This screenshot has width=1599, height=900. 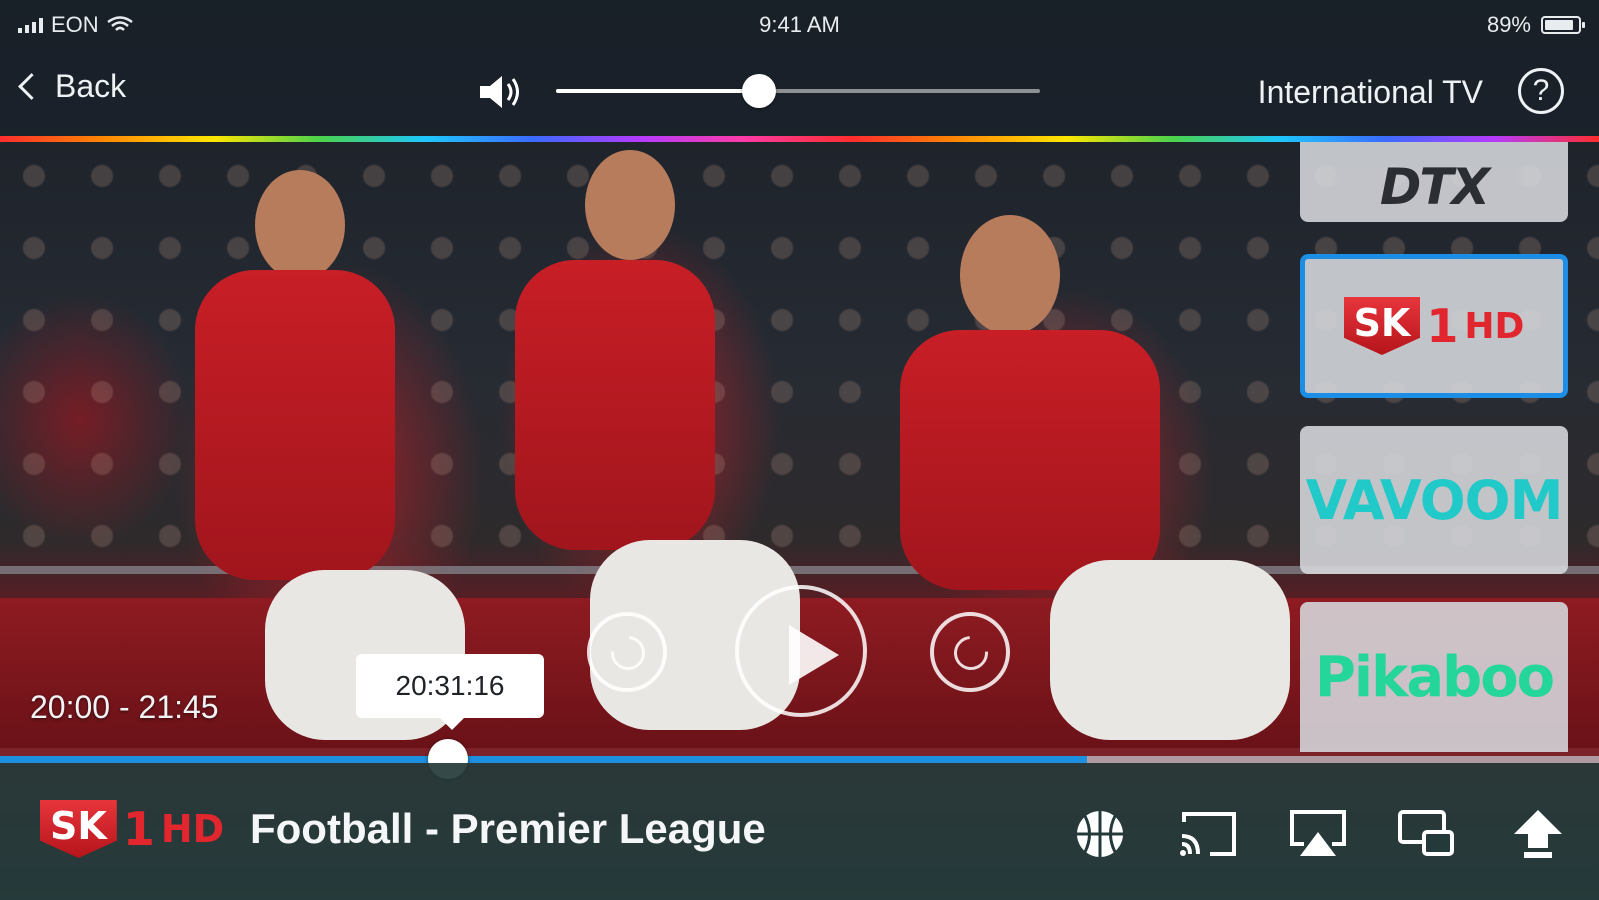 What do you see at coordinates (1010, 275) in the screenshot?
I see `player-head-right` at bounding box center [1010, 275].